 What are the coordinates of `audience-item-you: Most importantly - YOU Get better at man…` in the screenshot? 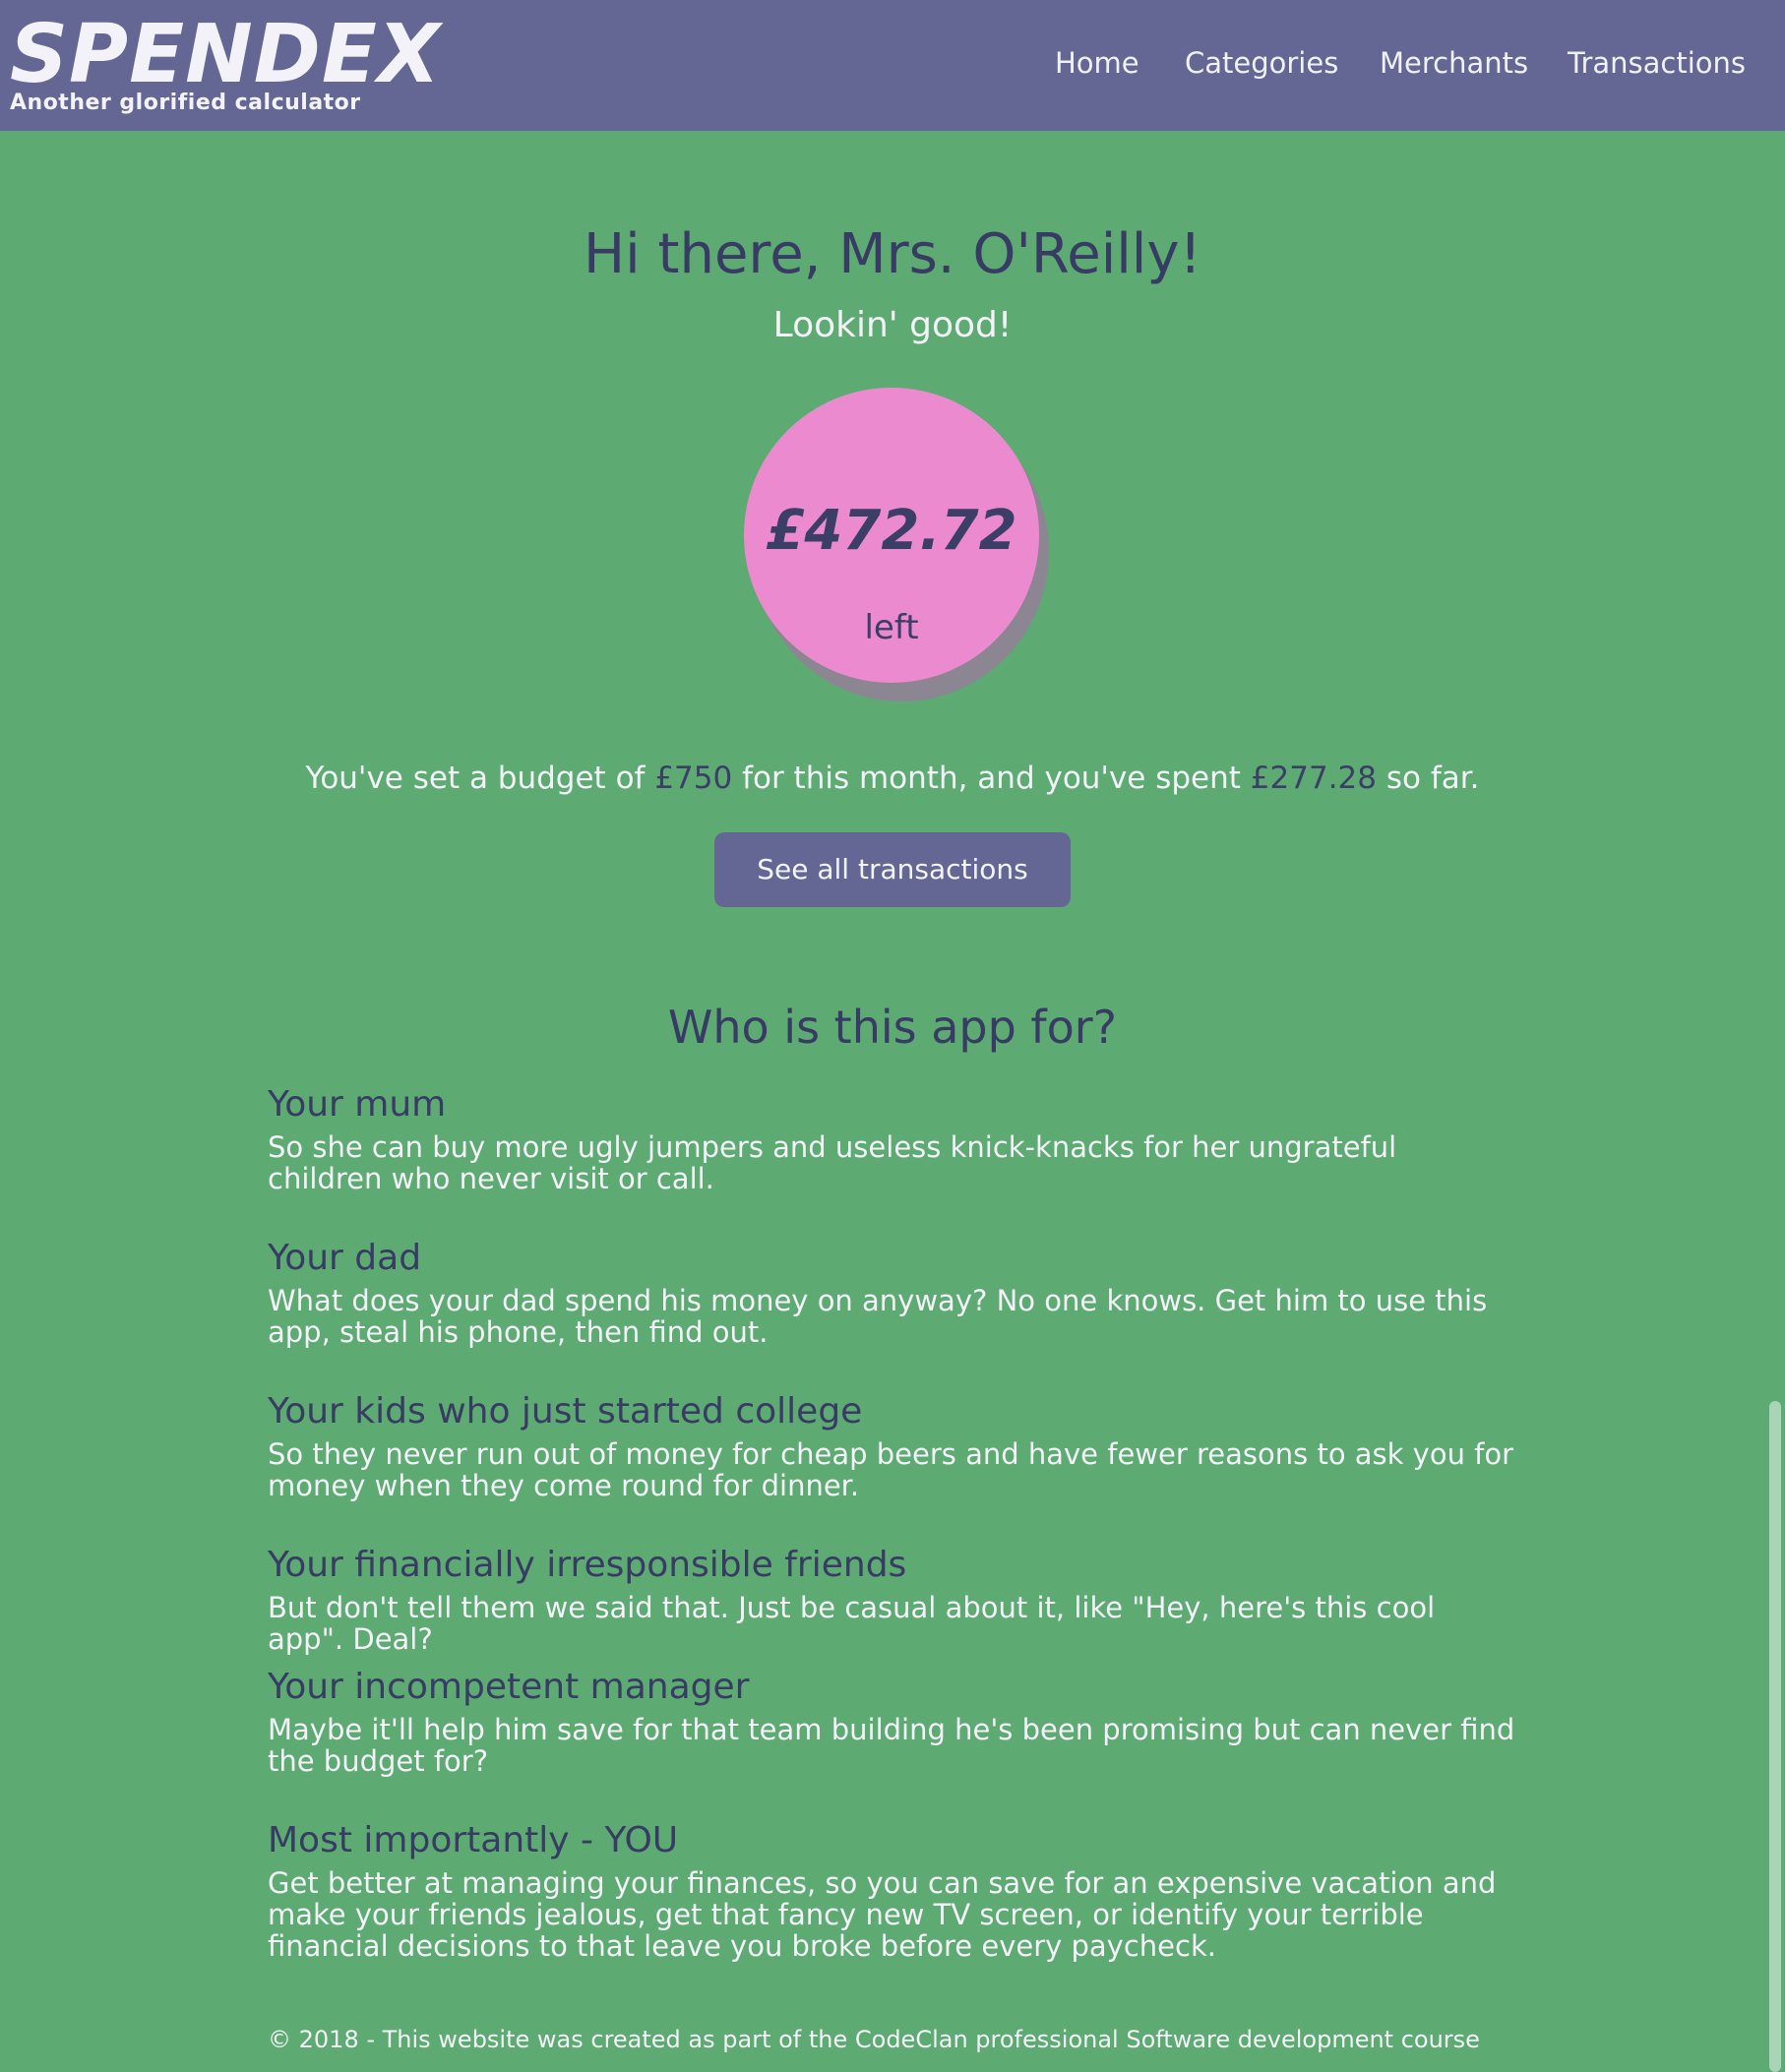 It's located at (892, 1890).